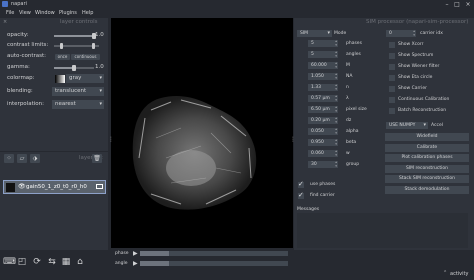  I want to click on sim-param-input: 6.50 μm ▴ ▾, so click(323, 109).